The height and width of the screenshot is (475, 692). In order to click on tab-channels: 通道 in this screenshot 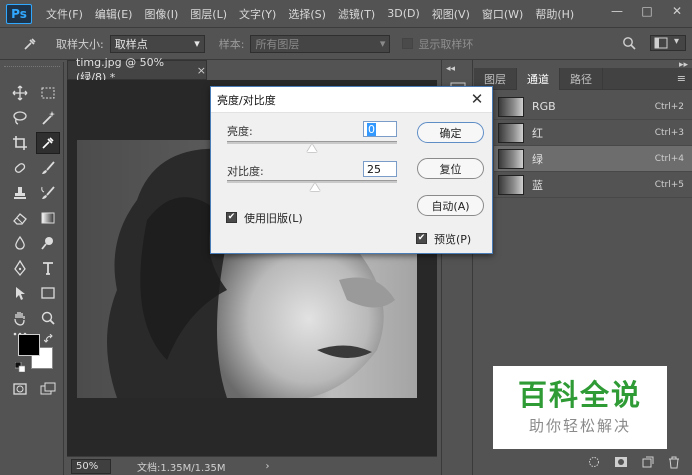, I will do `click(538, 79)`.